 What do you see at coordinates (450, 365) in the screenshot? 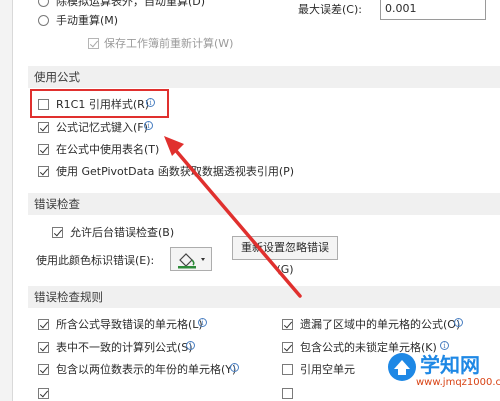
I see `watermark-brand: 学知网` at bounding box center [450, 365].